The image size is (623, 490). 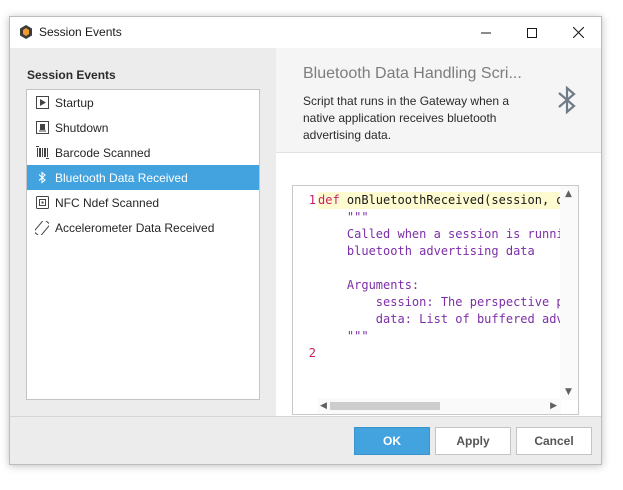 What do you see at coordinates (312, 353) in the screenshot?
I see `line-number: 2` at bounding box center [312, 353].